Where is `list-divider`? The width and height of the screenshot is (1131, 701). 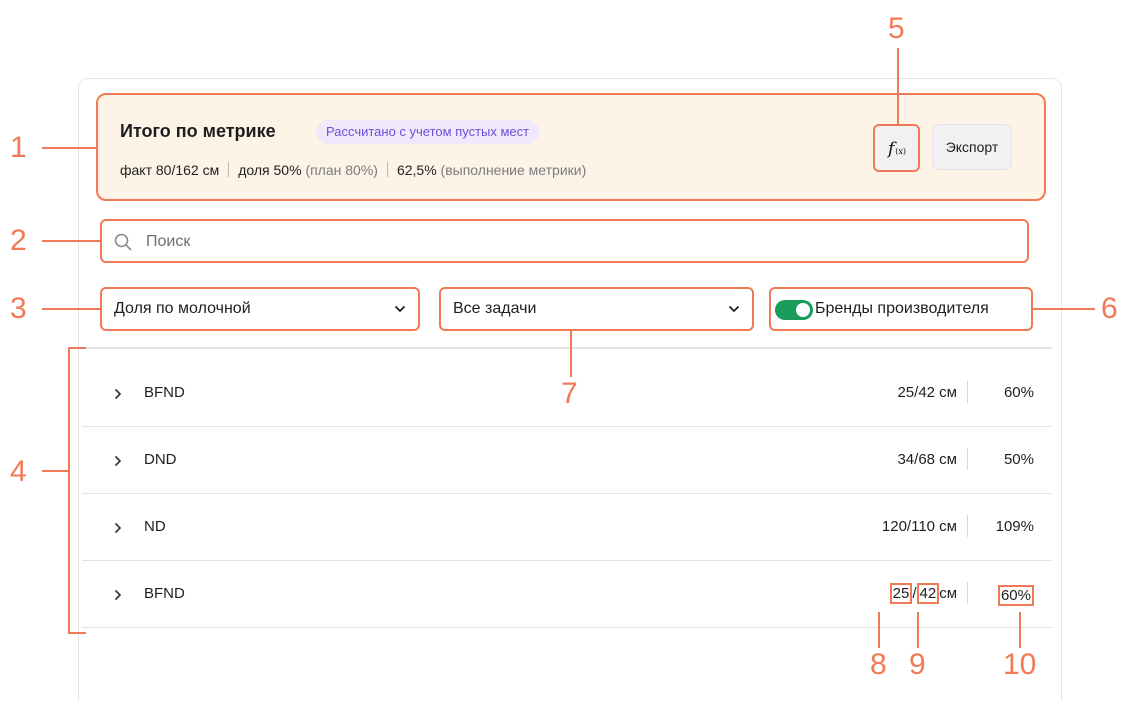
list-divider is located at coordinates (567, 348).